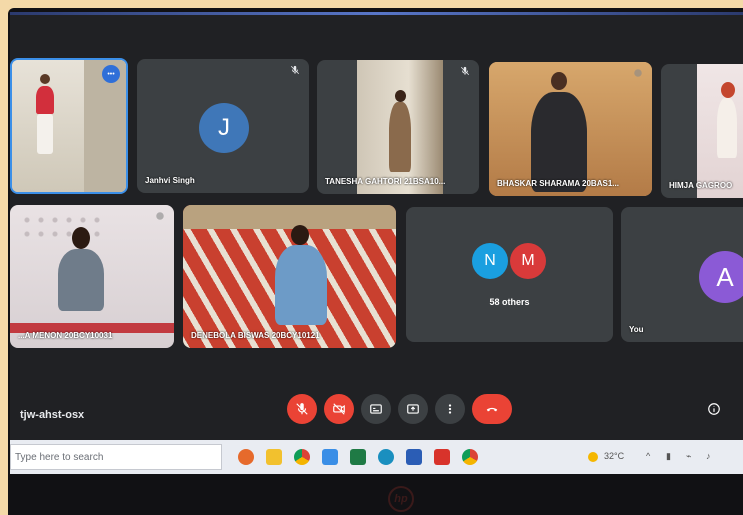 This screenshot has height=515, width=743. What do you see at coordinates (442, 457) in the screenshot?
I see `acrobat-icon` at bounding box center [442, 457].